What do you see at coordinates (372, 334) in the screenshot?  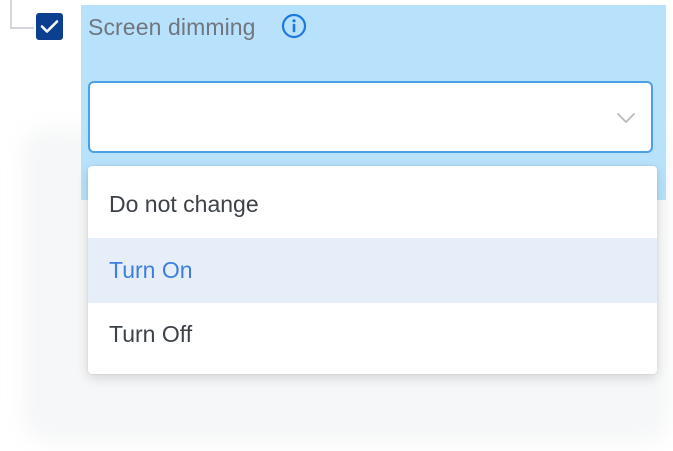 I see `option-turn-off: Turn Off` at bounding box center [372, 334].